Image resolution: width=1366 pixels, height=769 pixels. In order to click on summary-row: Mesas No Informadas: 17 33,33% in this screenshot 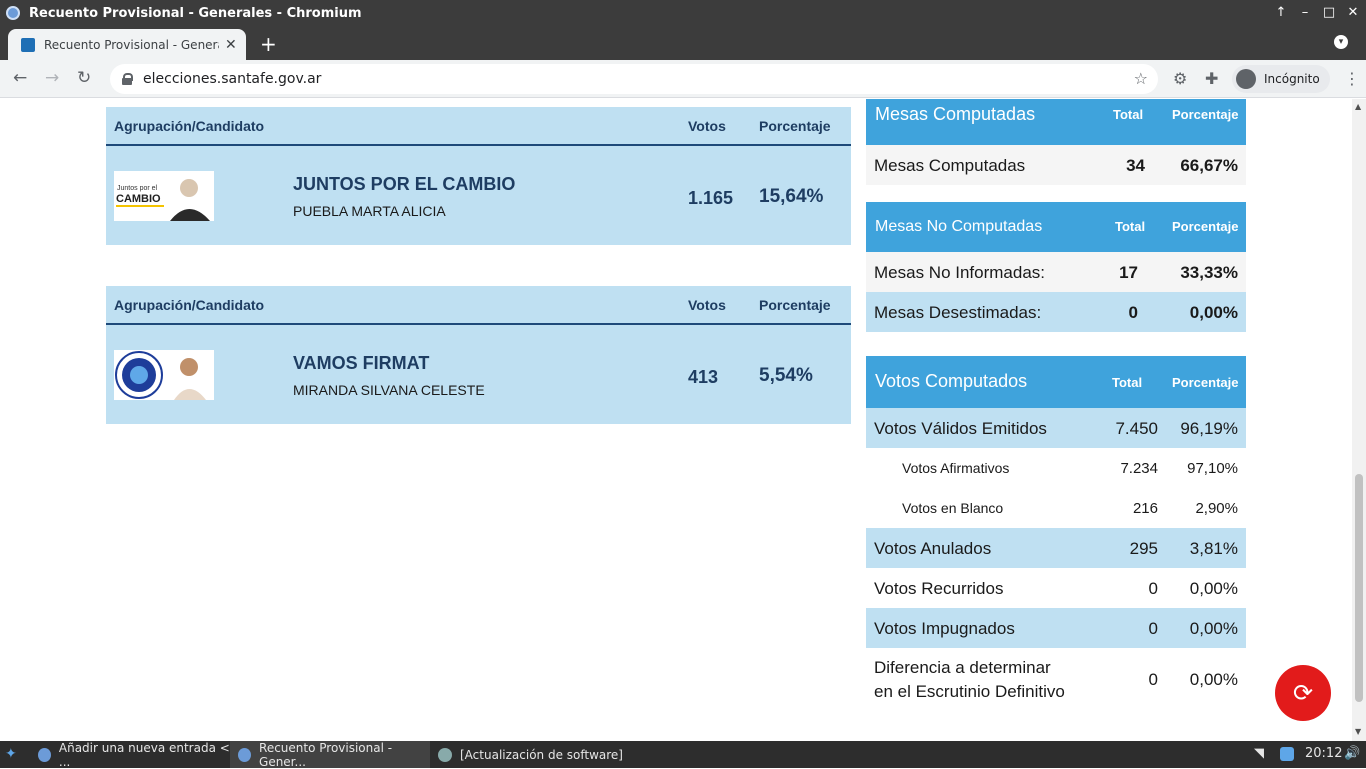, I will do `click(1056, 272)`.